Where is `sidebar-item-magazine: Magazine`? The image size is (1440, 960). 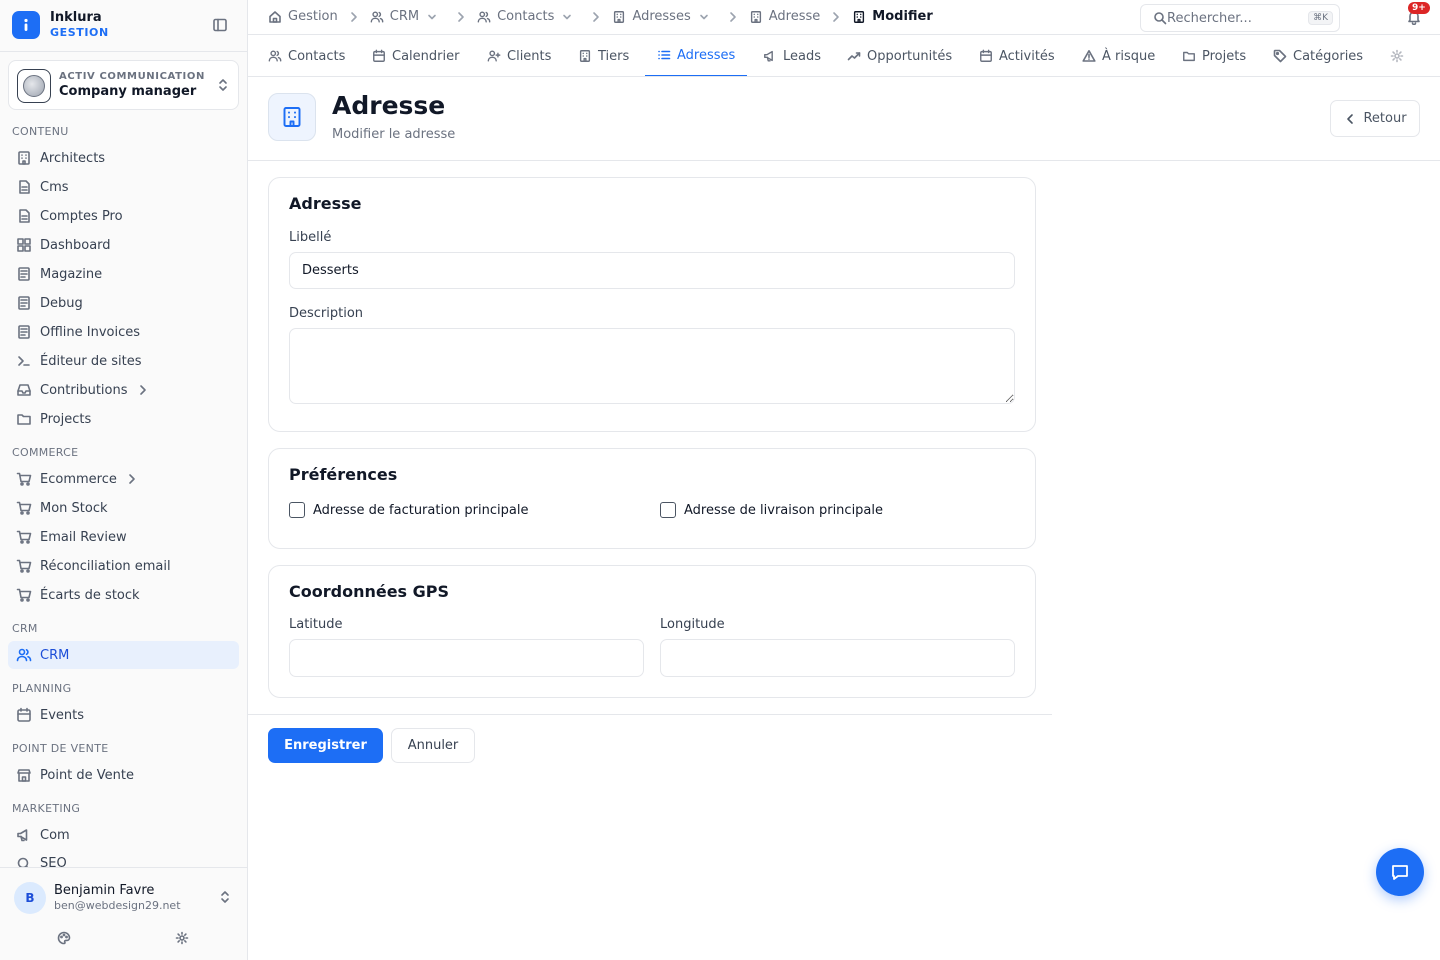
sidebar-item-magazine: Magazine is located at coordinates (123, 274).